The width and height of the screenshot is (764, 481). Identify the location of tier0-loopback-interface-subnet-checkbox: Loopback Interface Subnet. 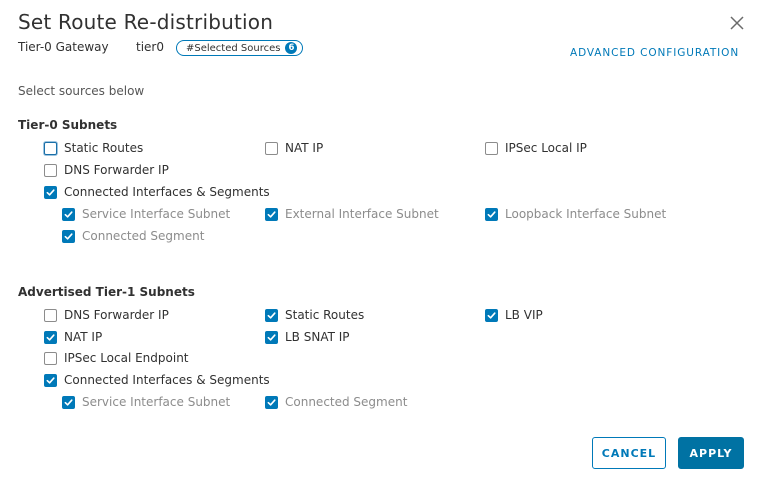
(575, 214).